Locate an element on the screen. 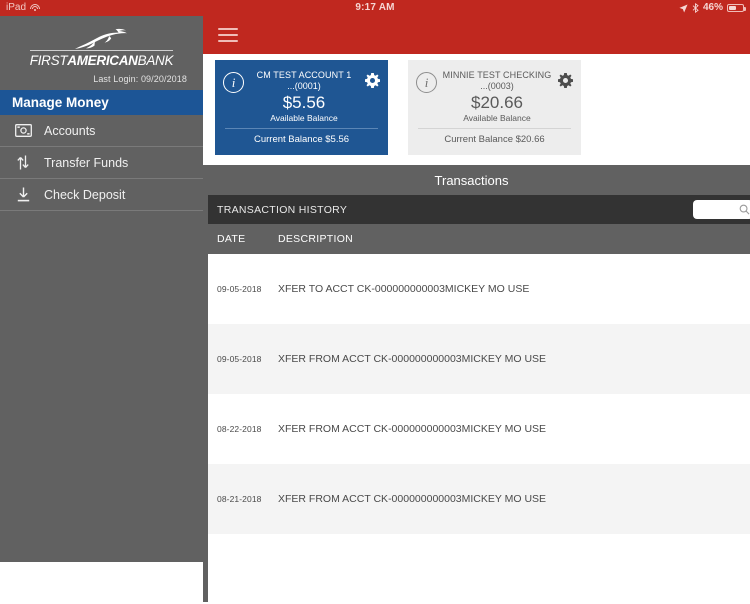  current-balance-label: Current Balance $20.66 is located at coordinates (494, 139).